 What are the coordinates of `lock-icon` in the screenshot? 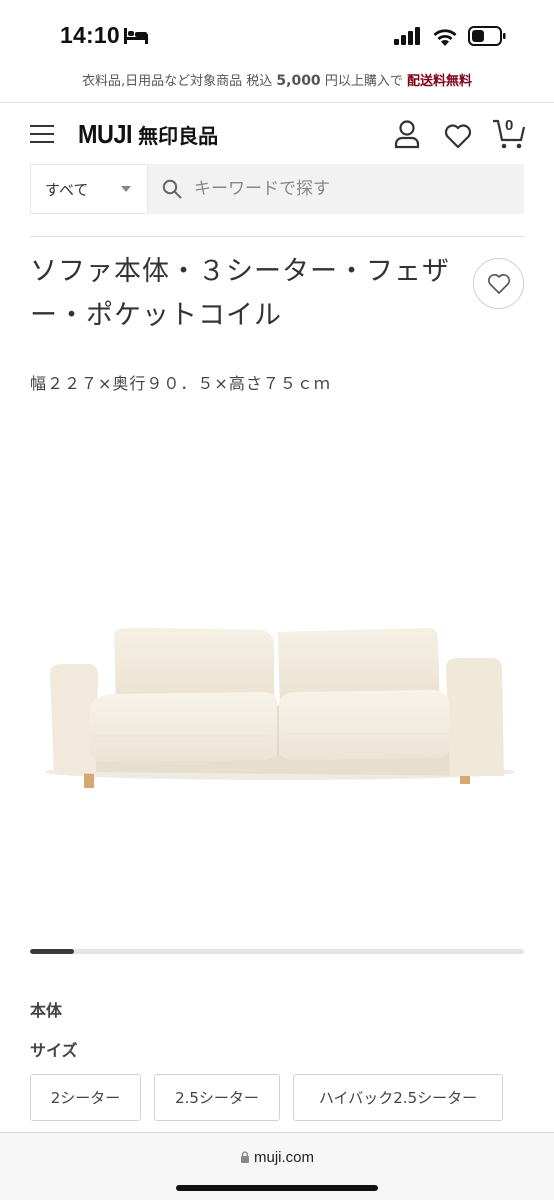 It's located at (244, 1157).